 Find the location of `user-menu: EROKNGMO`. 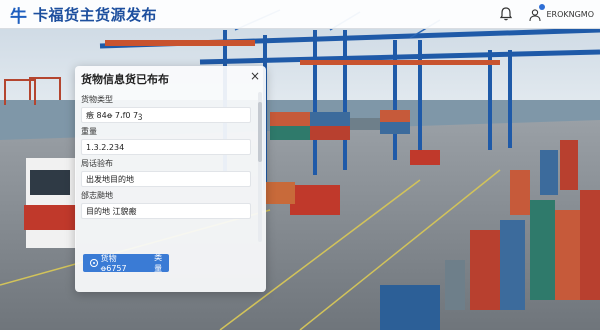

user-menu: EROKNGMO is located at coordinates (561, 13).